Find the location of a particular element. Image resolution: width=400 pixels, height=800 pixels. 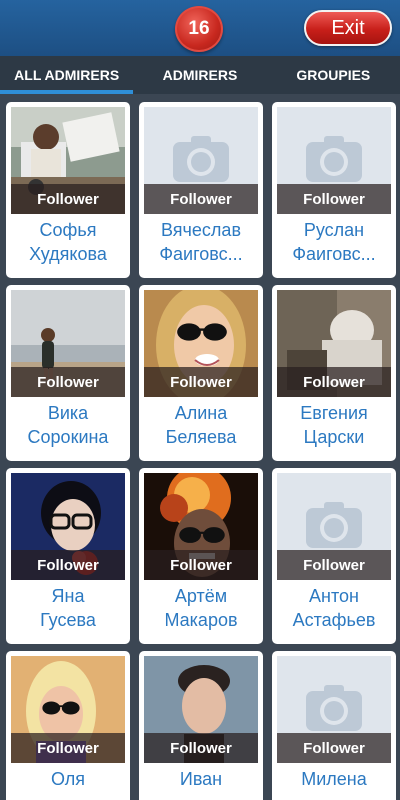

first-name: Оля is located at coordinates (68, 779).